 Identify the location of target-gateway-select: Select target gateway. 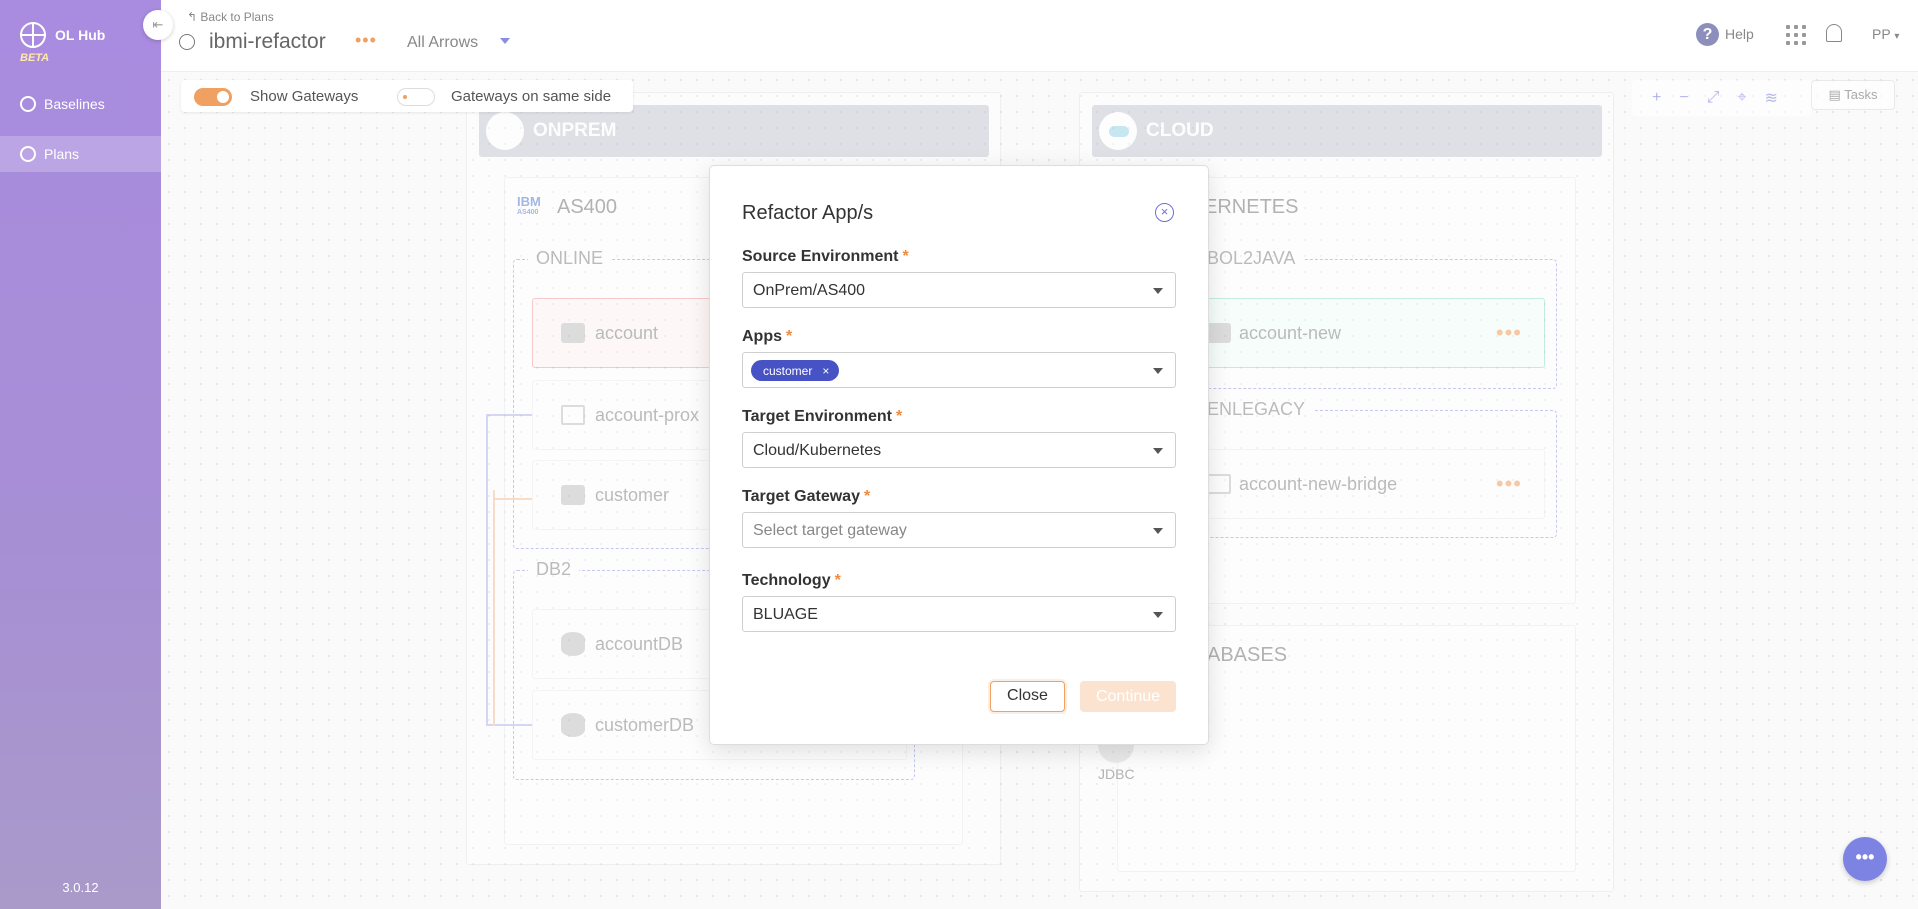
(959, 530).